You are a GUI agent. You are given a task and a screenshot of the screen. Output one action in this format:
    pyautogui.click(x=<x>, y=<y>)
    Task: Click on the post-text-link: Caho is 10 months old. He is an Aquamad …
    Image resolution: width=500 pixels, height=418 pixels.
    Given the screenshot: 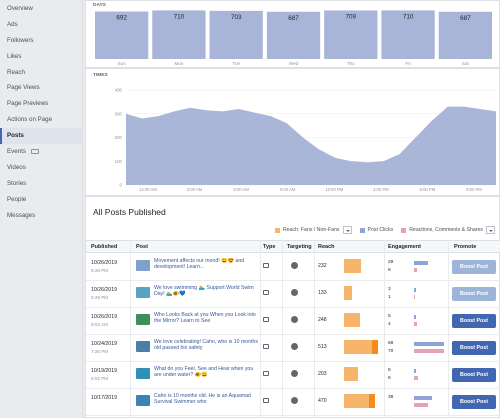 What is the action you would take?
    pyautogui.click(x=208, y=399)
    